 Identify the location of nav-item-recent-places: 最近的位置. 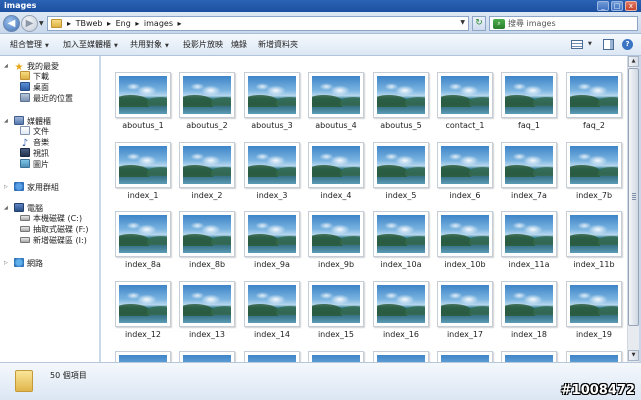
(46, 98).